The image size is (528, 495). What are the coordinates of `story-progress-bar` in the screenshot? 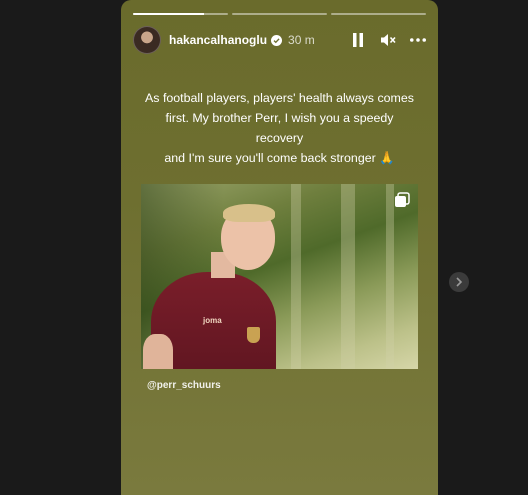 It's located at (279, 14).